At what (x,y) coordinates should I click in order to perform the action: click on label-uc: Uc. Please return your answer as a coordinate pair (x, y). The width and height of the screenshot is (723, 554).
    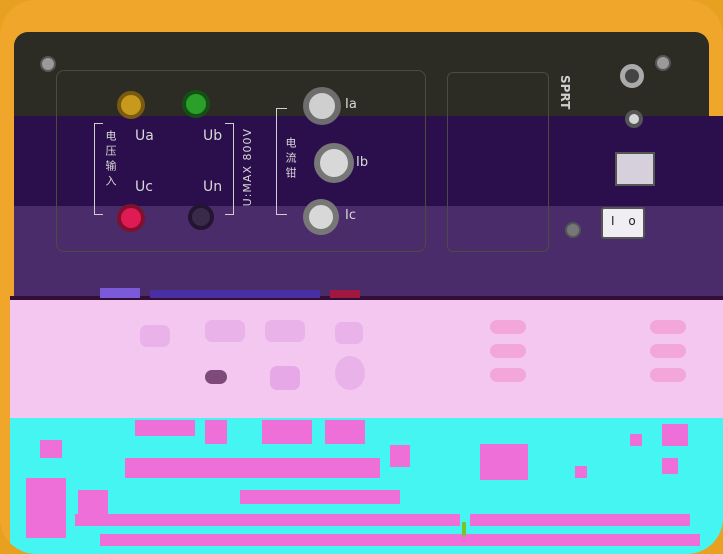
    Looking at the image, I should click on (144, 187).